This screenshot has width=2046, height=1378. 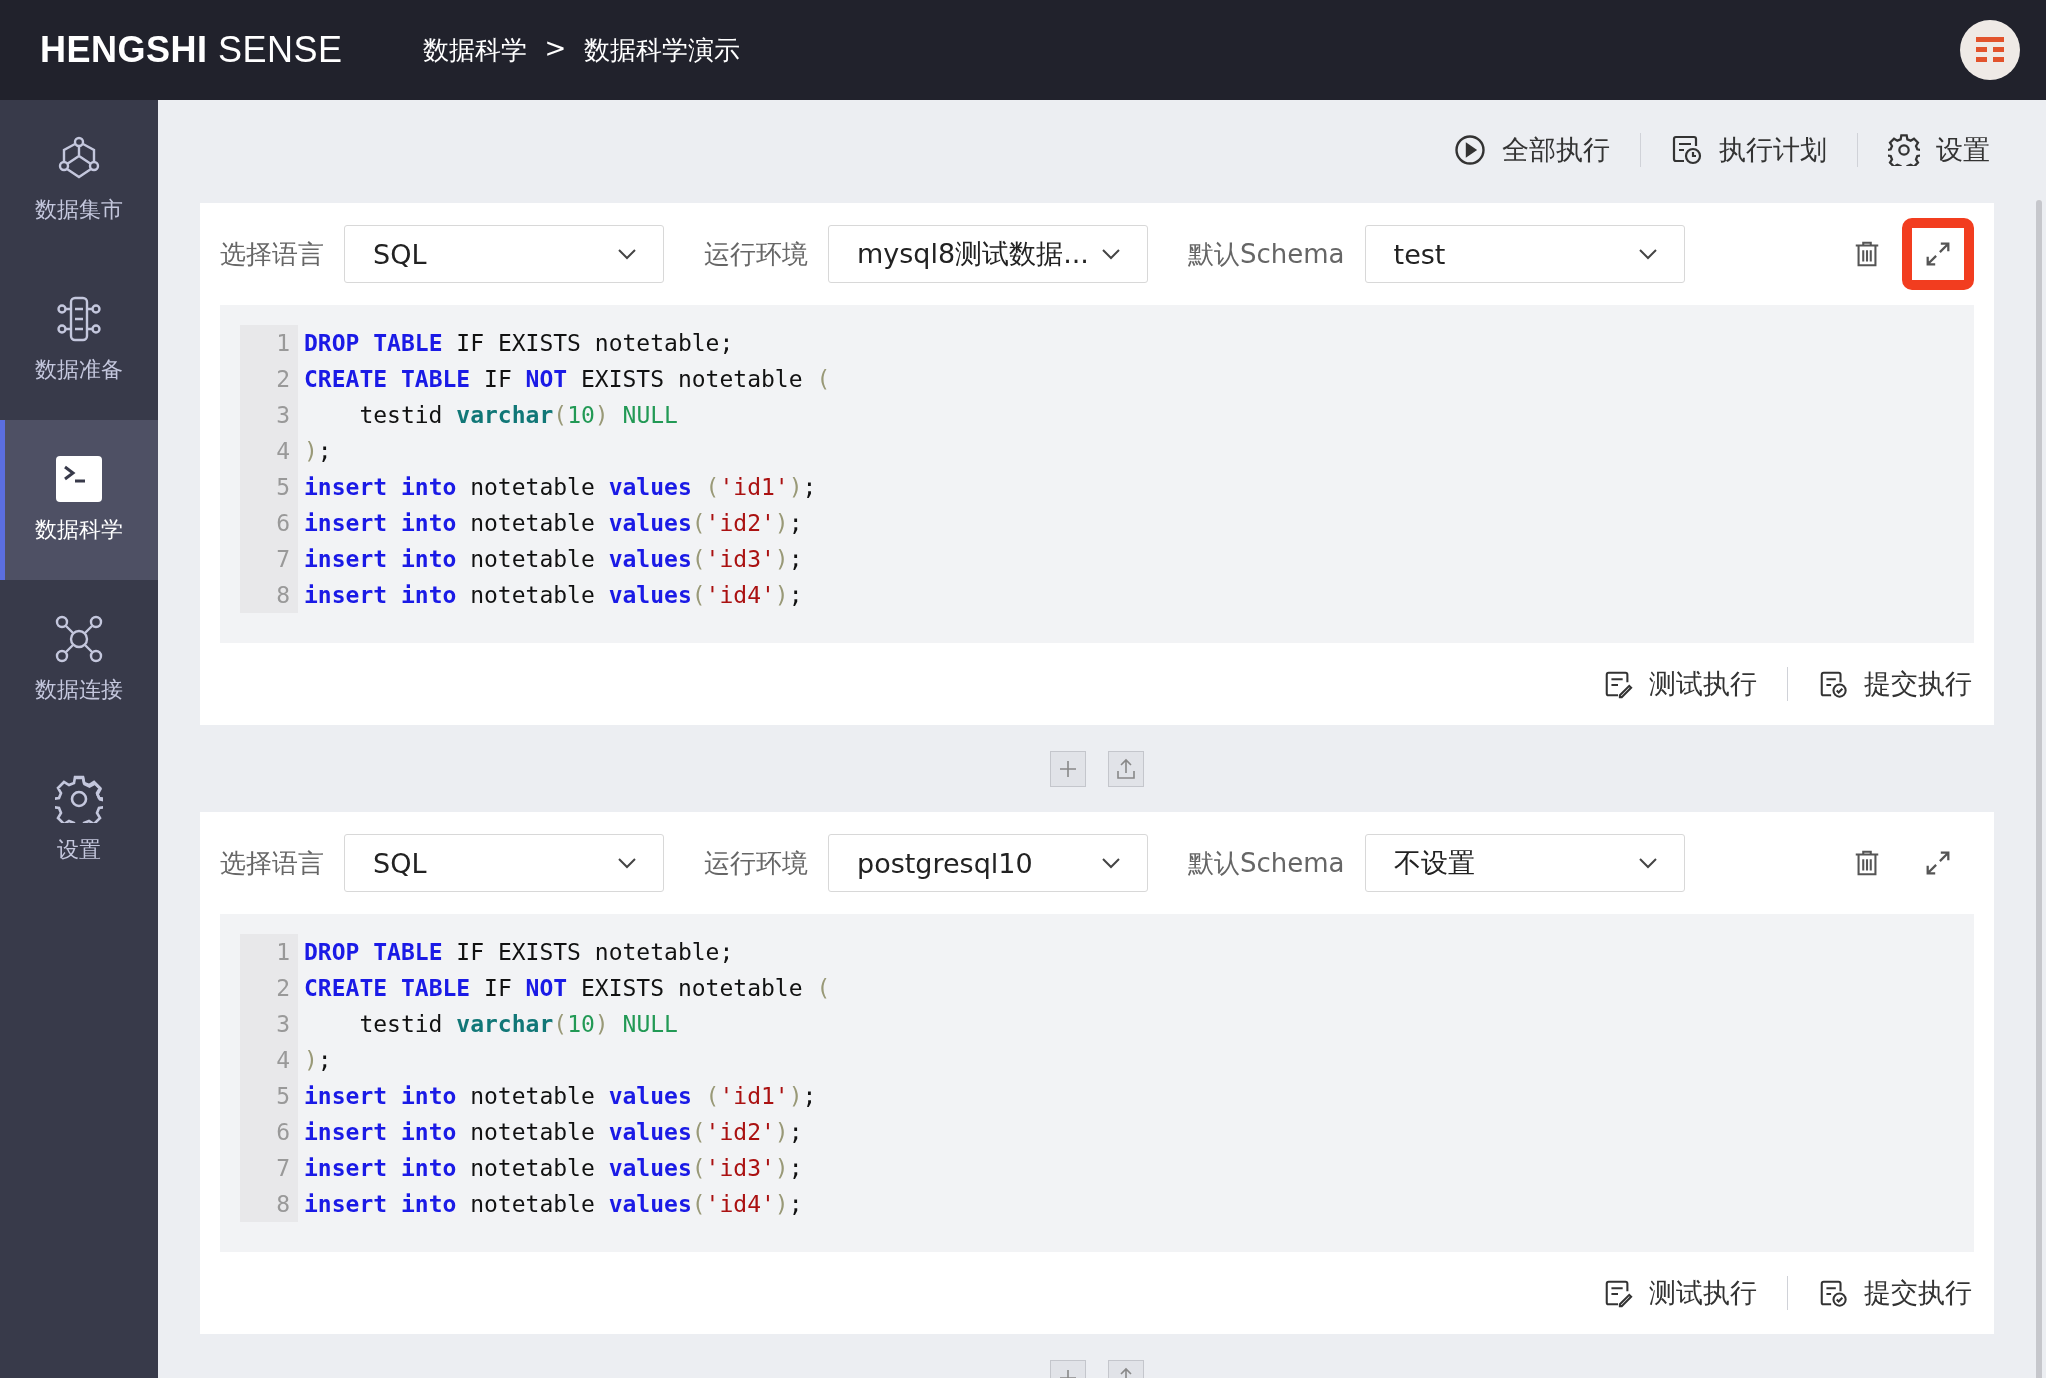 What do you see at coordinates (79, 639) in the screenshot?
I see `connected-nodes-icon` at bounding box center [79, 639].